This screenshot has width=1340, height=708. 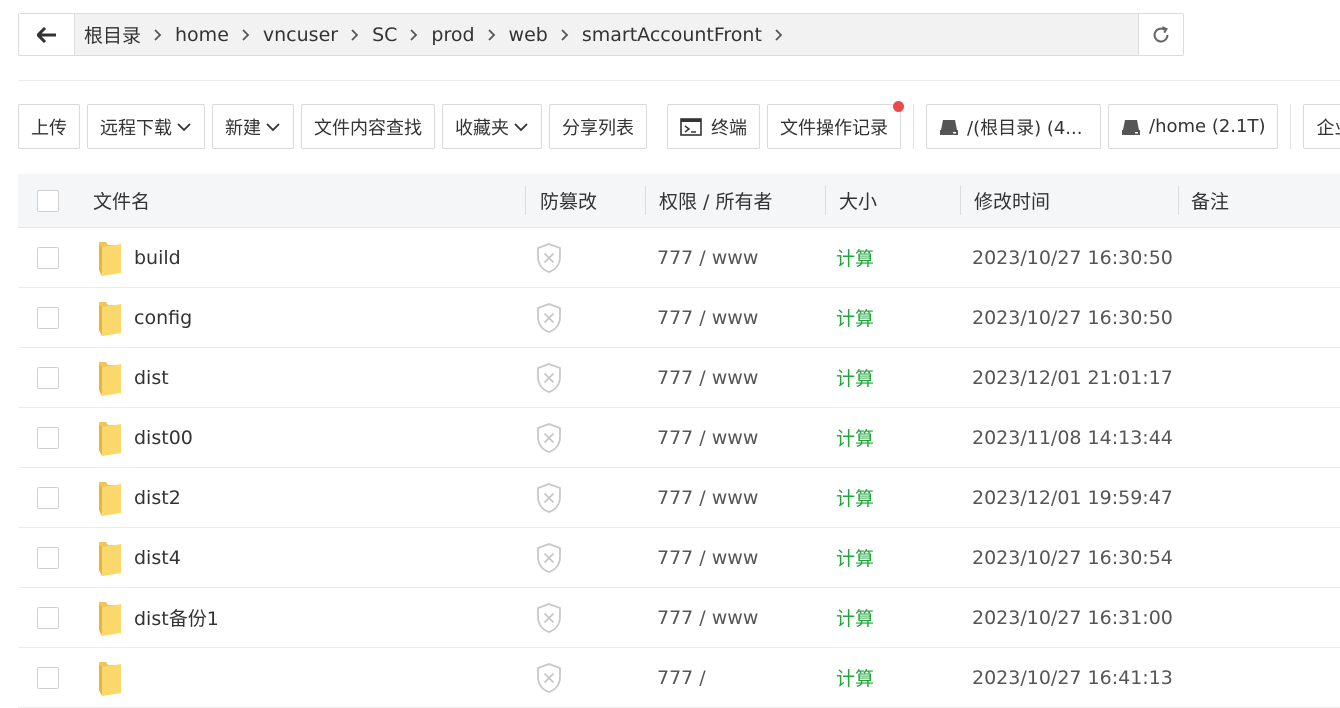 I want to click on file-name-cell: dist4, so click(x=138, y=557).